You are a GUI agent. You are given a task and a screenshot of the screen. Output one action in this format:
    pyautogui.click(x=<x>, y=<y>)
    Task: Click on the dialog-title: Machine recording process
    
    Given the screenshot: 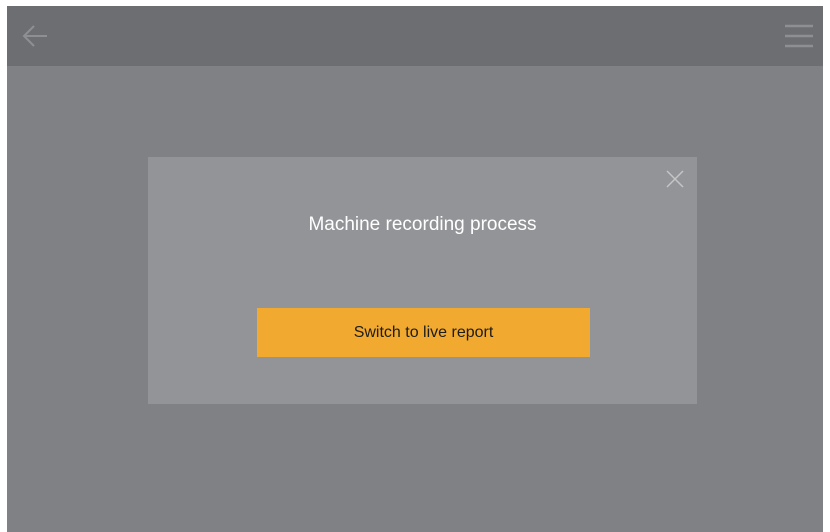 What is the action you would take?
    pyautogui.click(x=422, y=224)
    